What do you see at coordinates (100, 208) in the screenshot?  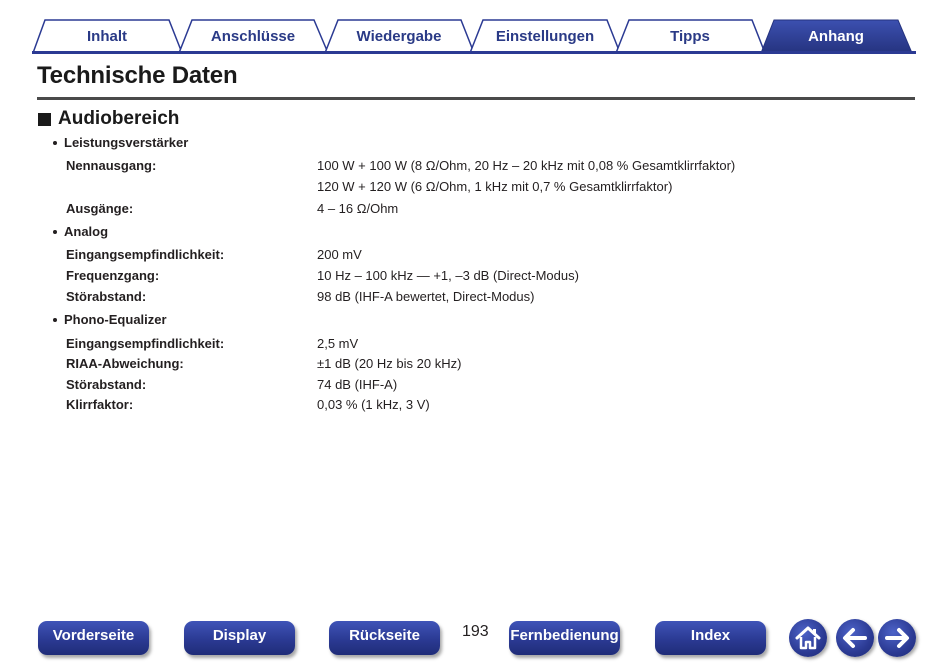 I see `spec-label-ausgaenge: Ausgänge:` at bounding box center [100, 208].